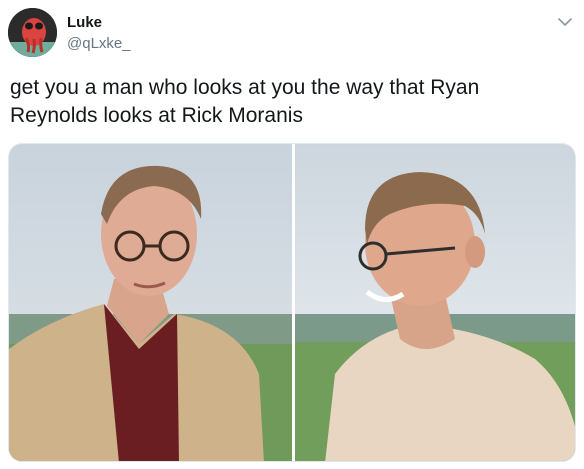  I want to click on chevron-down-icon, so click(565, 22).